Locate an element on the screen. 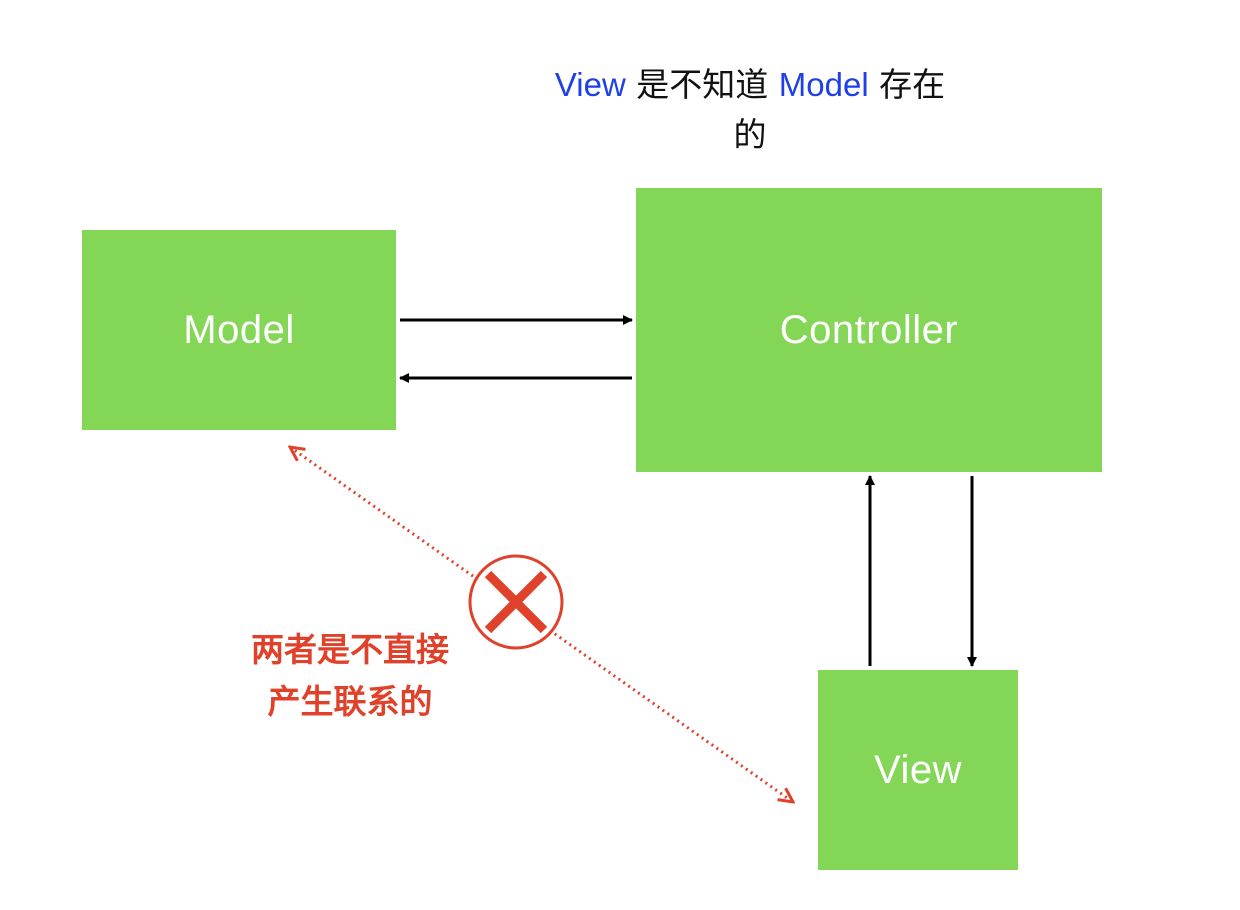  no-direct-link-line2: 产生联系的 is located at coordinates (350, 701).